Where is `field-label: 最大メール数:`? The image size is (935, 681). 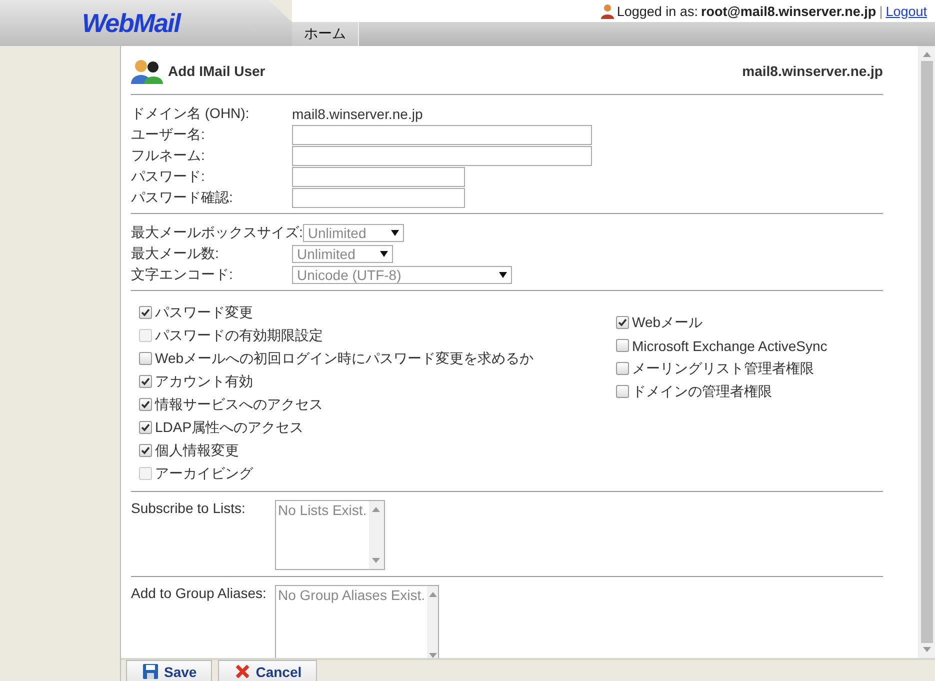 field-label: 最大メール数: is located at coordinates (175, 253).